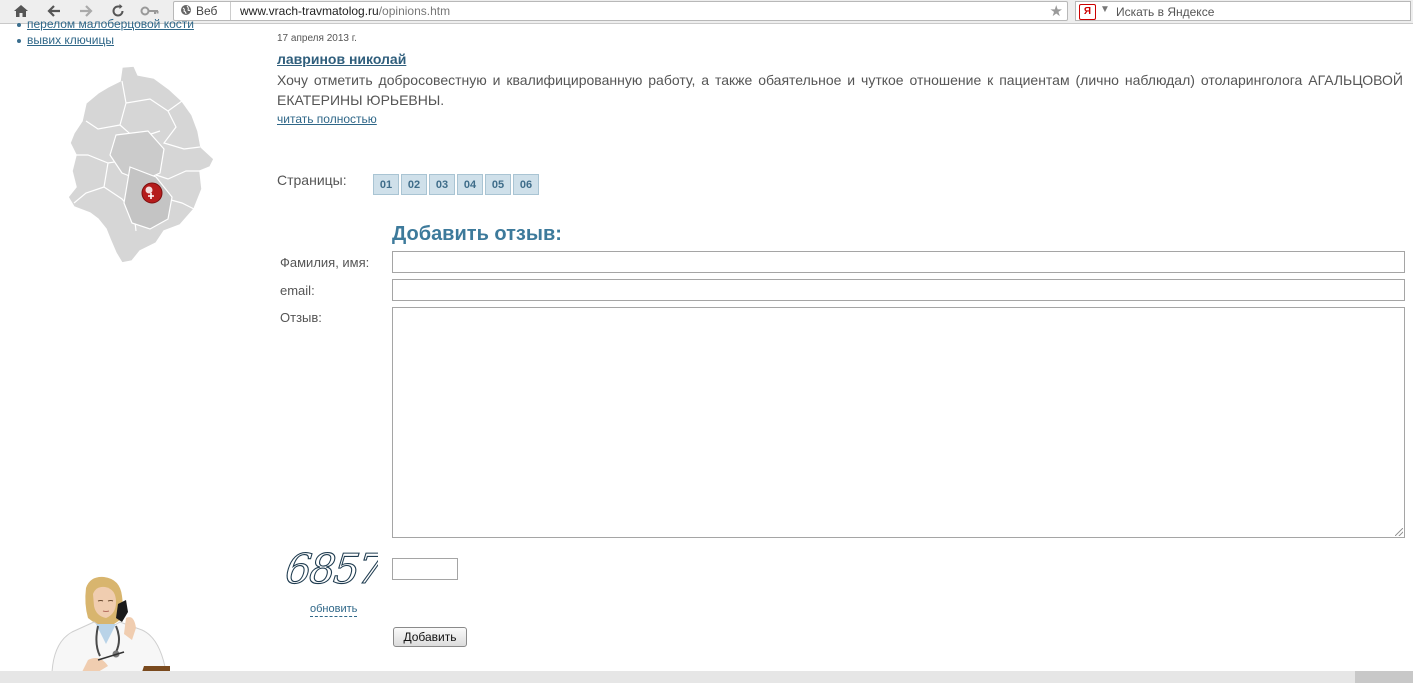 The width and height of the screenshot is (1413, 683). I want to click on sidebar-item-link: вывих ключицы, so click(70, 40).